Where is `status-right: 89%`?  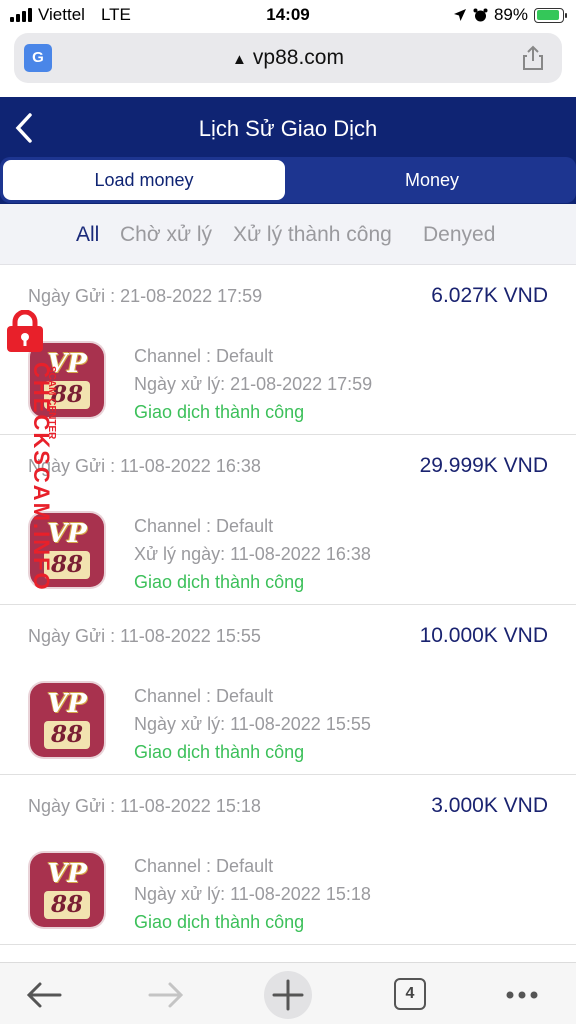
status-right: 89% is located at coordinates (510, 15).